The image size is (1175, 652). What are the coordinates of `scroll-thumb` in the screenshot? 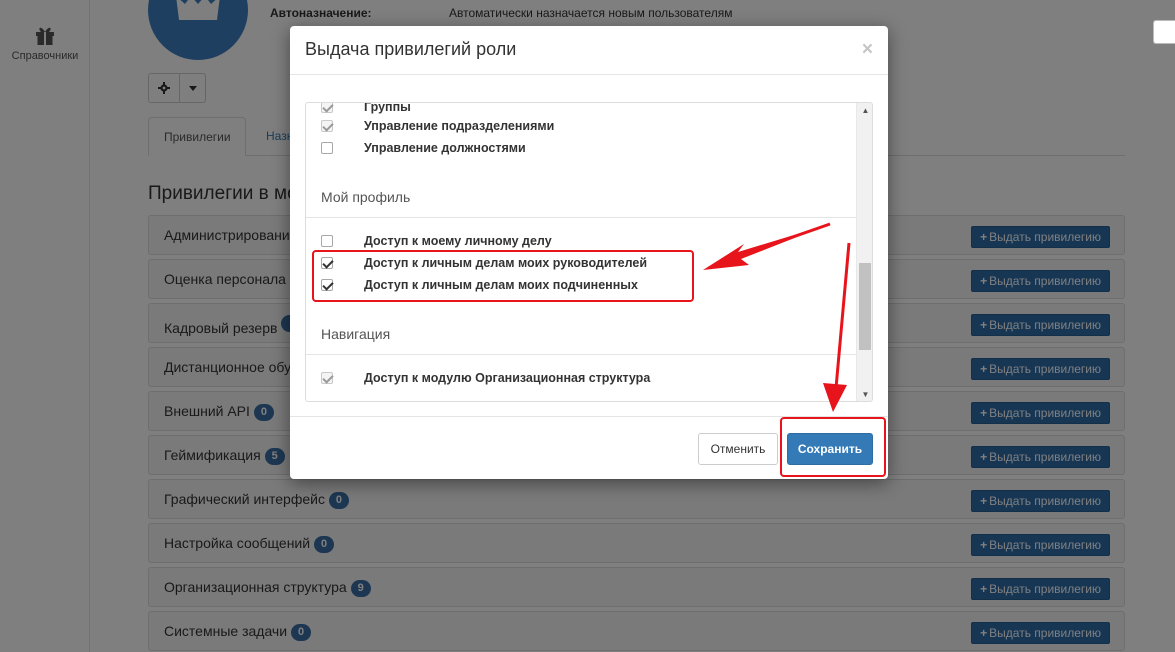 It's located at (865, 306).